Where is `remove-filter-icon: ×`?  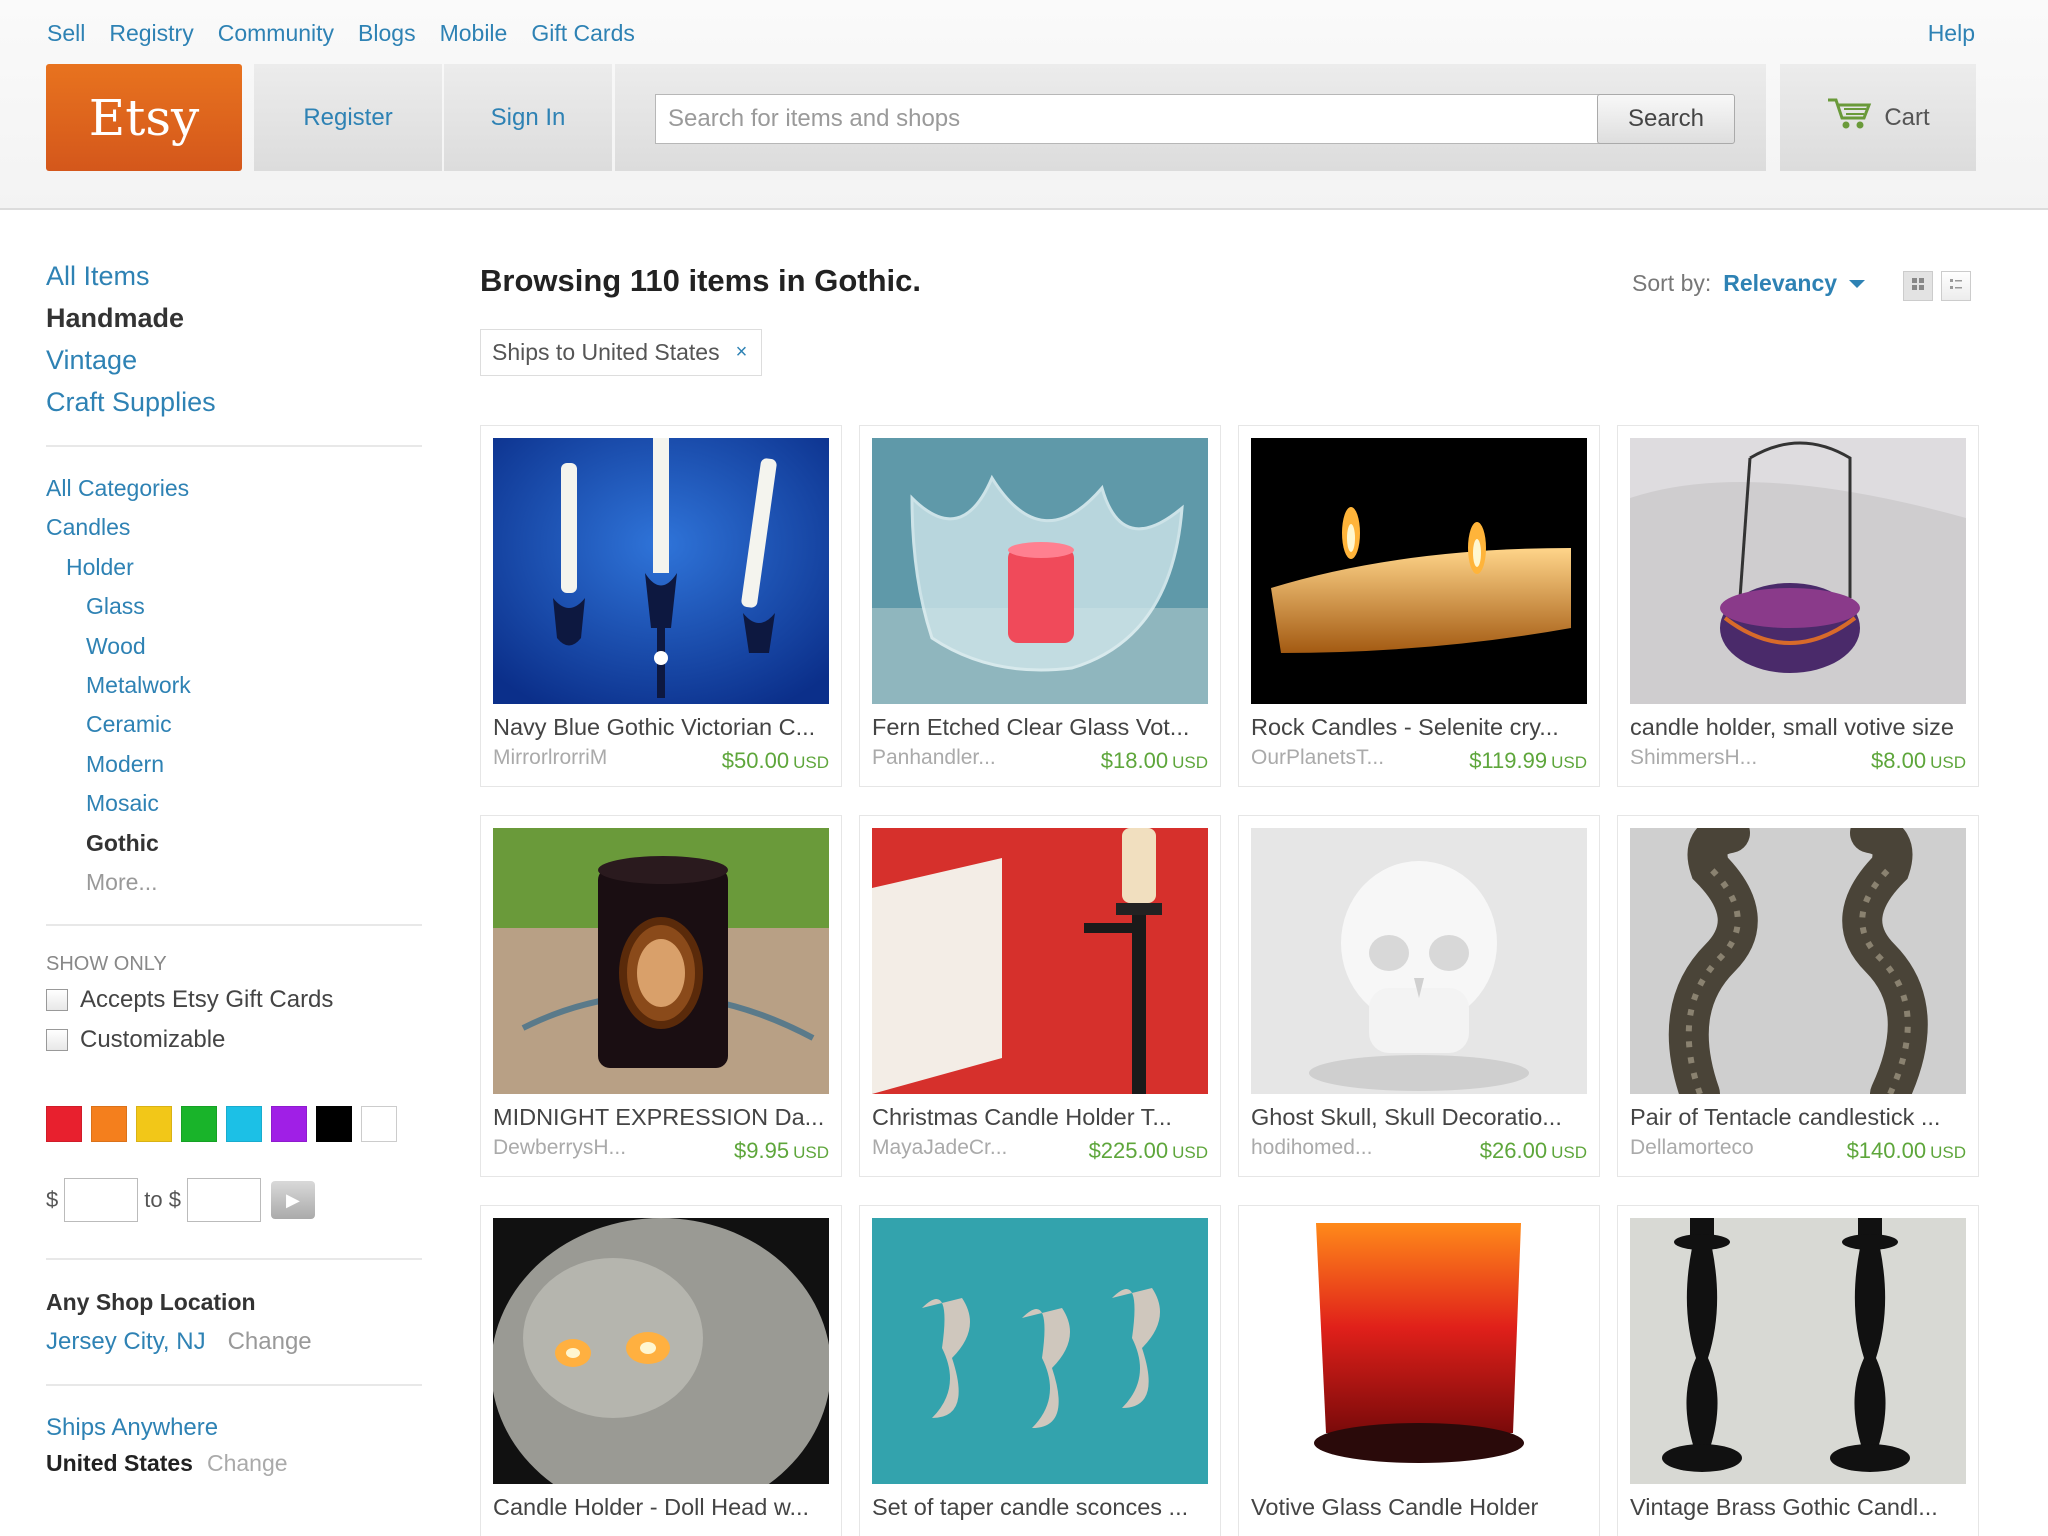
remove-filter-icon: × is located at coordinates (742, 352).